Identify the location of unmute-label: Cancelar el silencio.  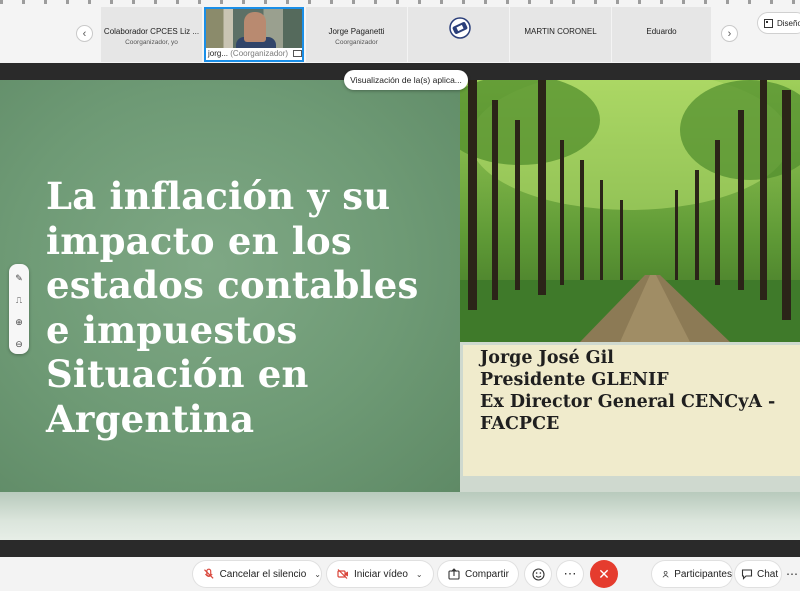
(263, 574).